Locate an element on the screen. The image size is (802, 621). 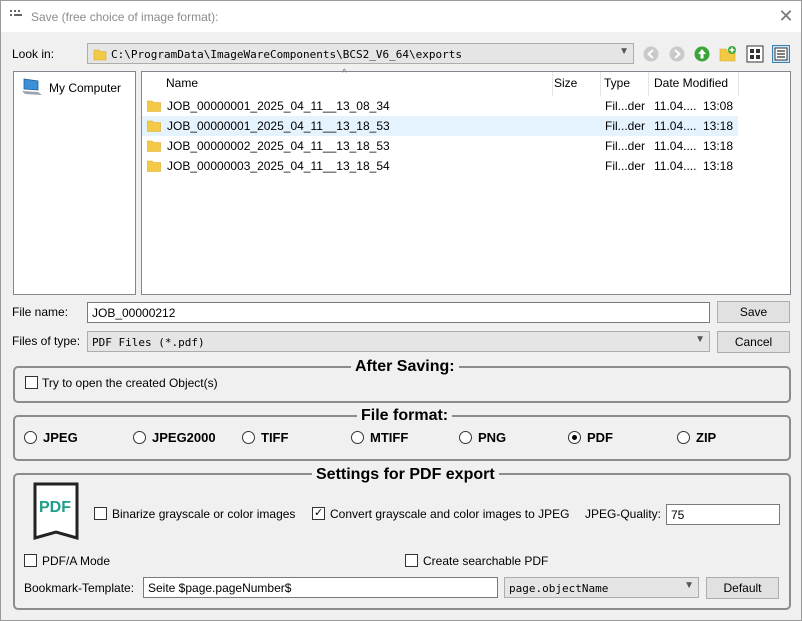
file-name: JOB_00000001_2025_04_11__13_18_53 is located at coordinates (278, 126).